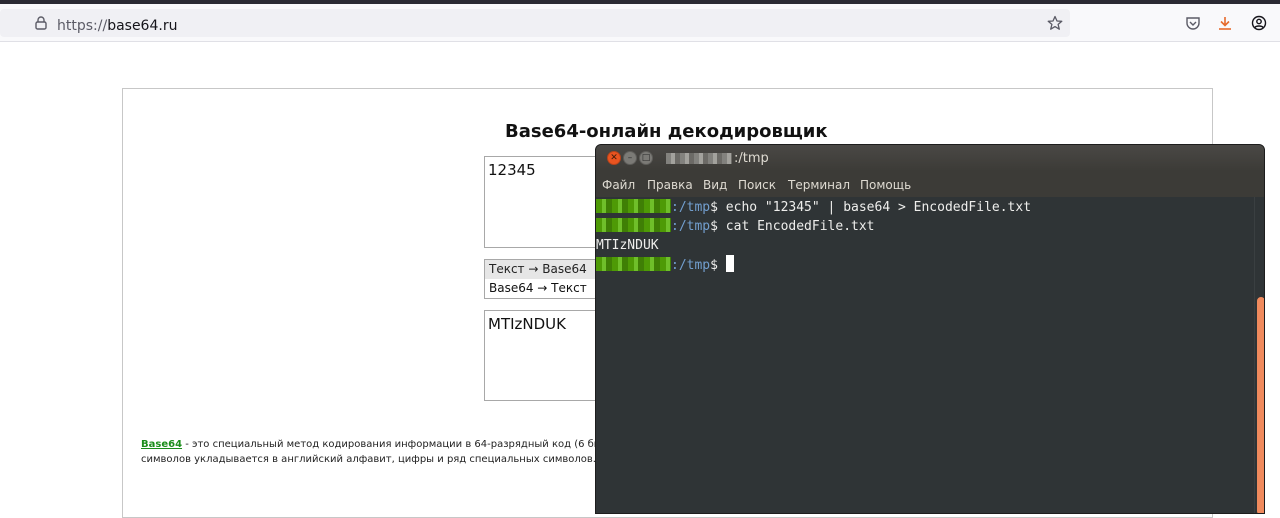  I want to click on page-title: Base64-онлайн декодировщик, so click(666, 131).